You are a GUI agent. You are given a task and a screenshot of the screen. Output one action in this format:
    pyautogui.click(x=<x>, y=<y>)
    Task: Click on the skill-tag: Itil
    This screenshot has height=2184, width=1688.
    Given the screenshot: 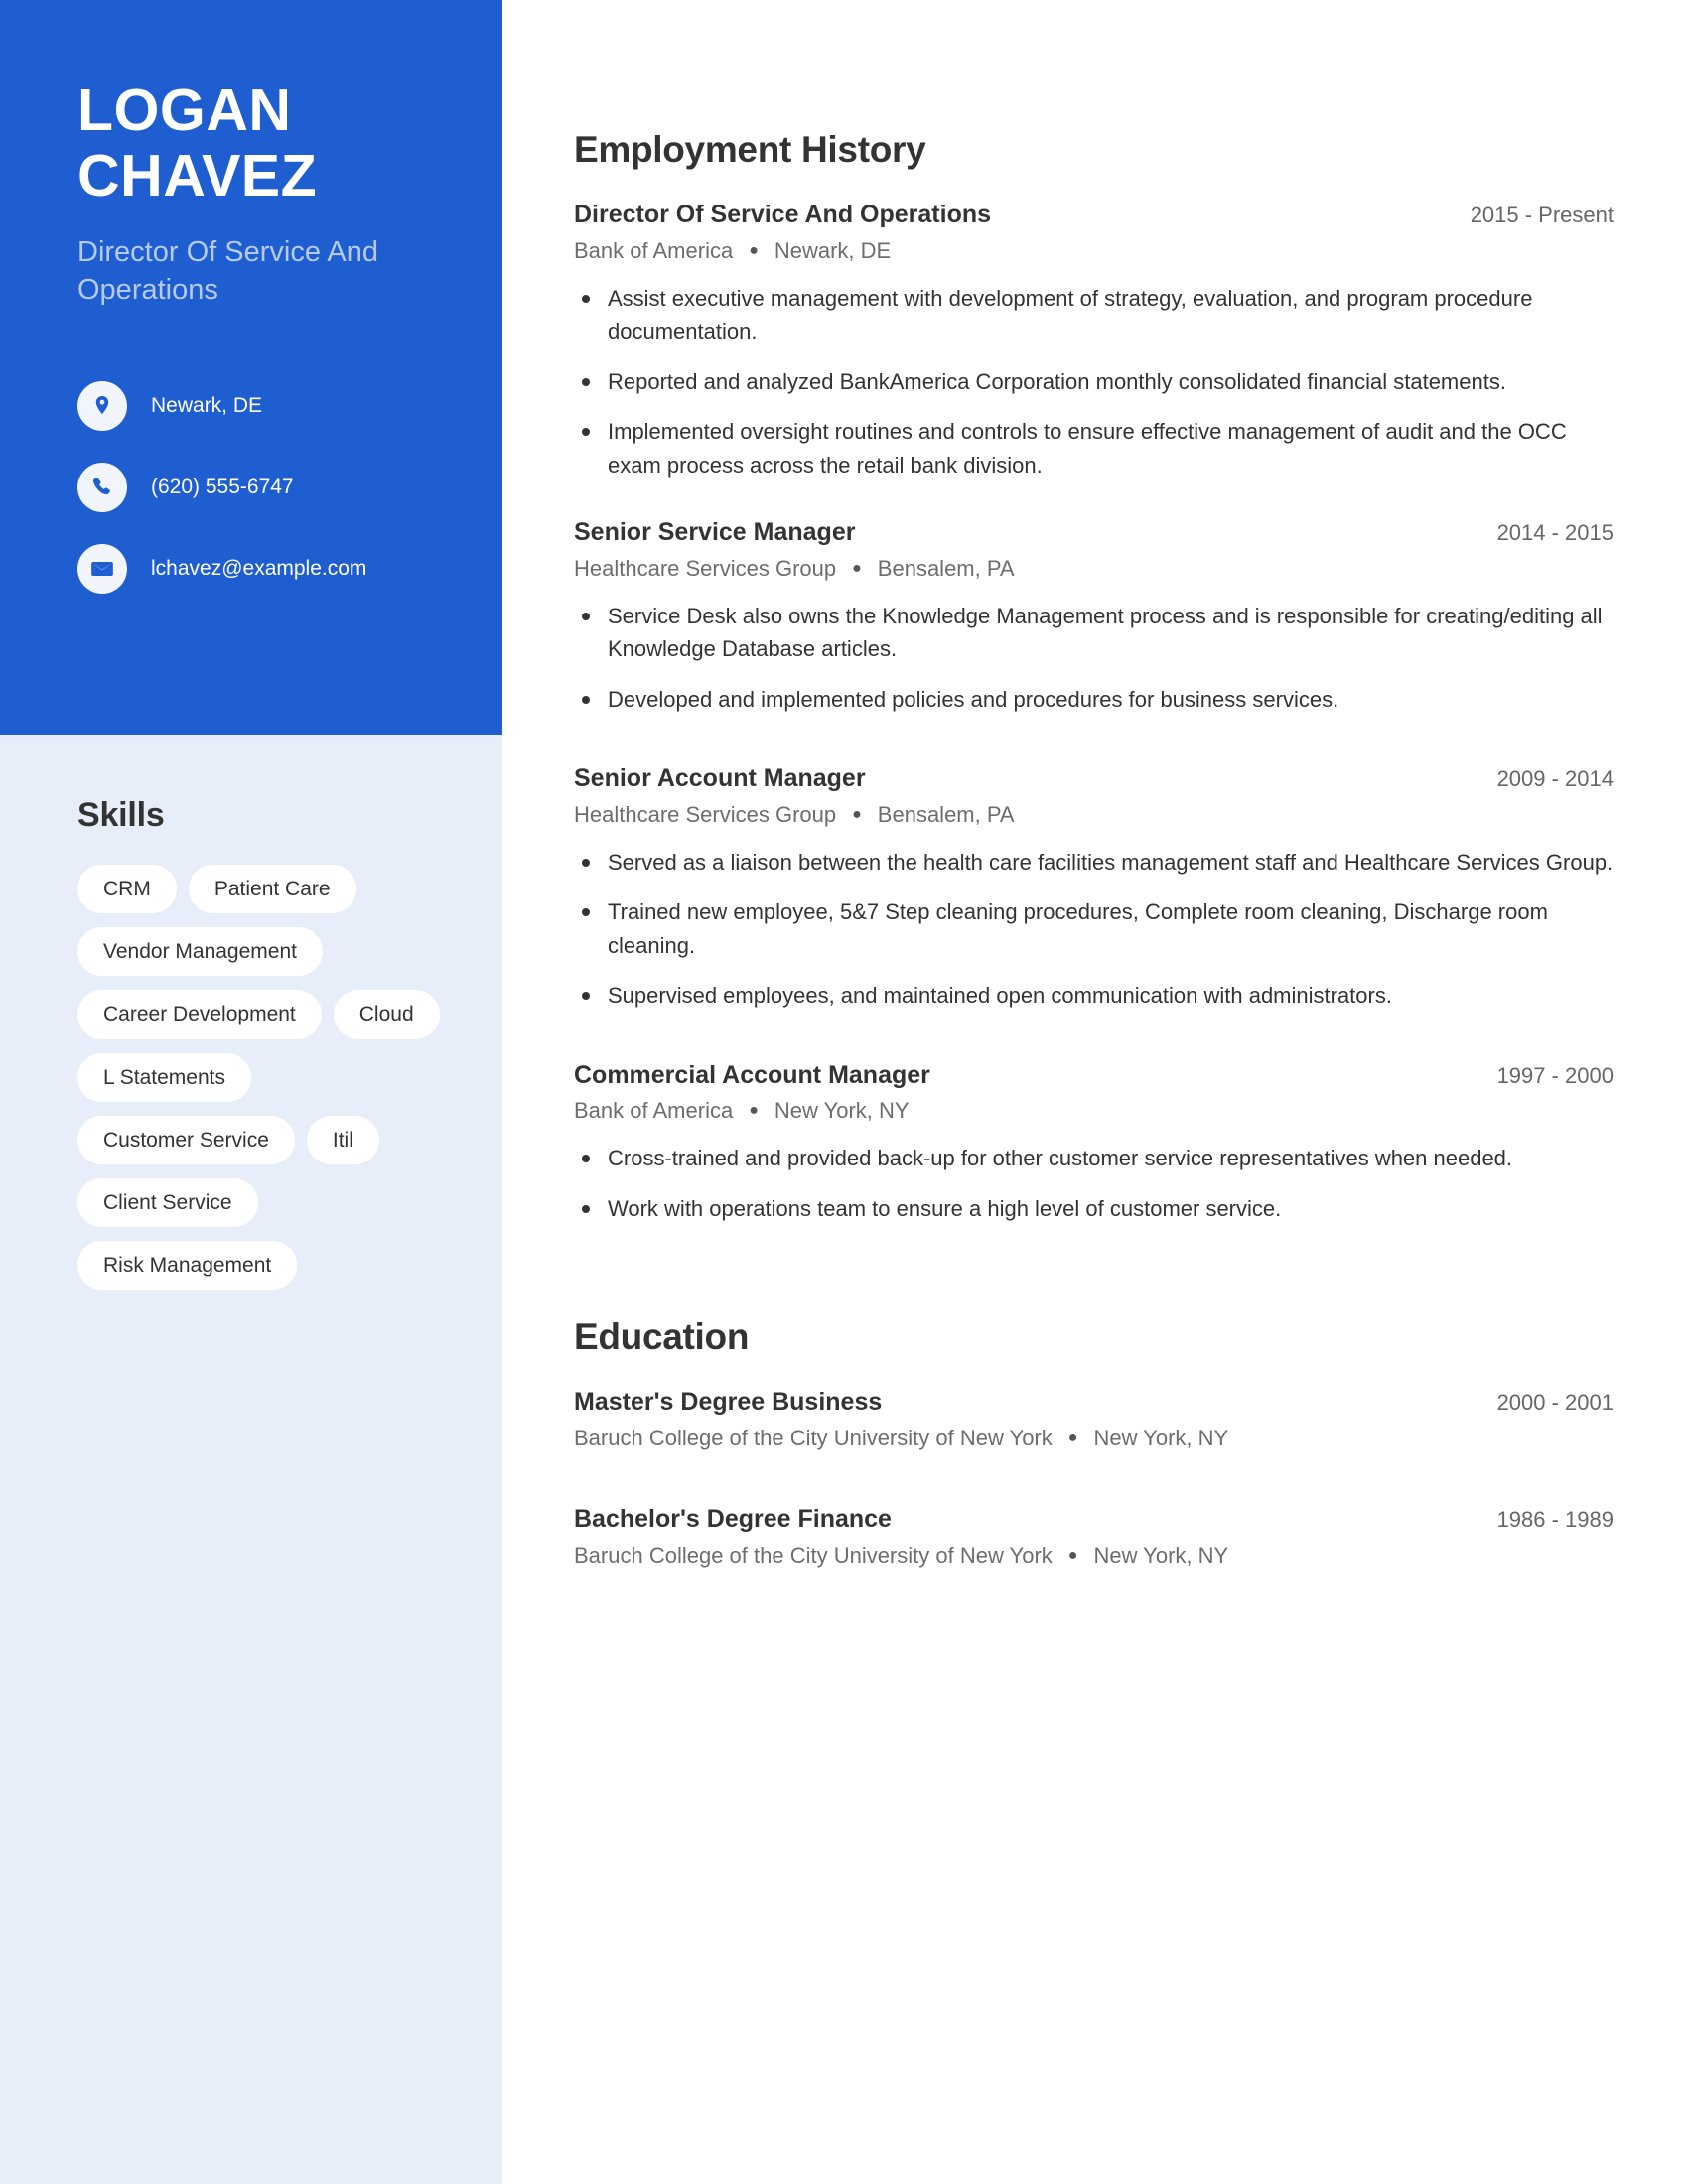 What is the action you would take?
    pyautogui.click(x=342, y=1139)
    